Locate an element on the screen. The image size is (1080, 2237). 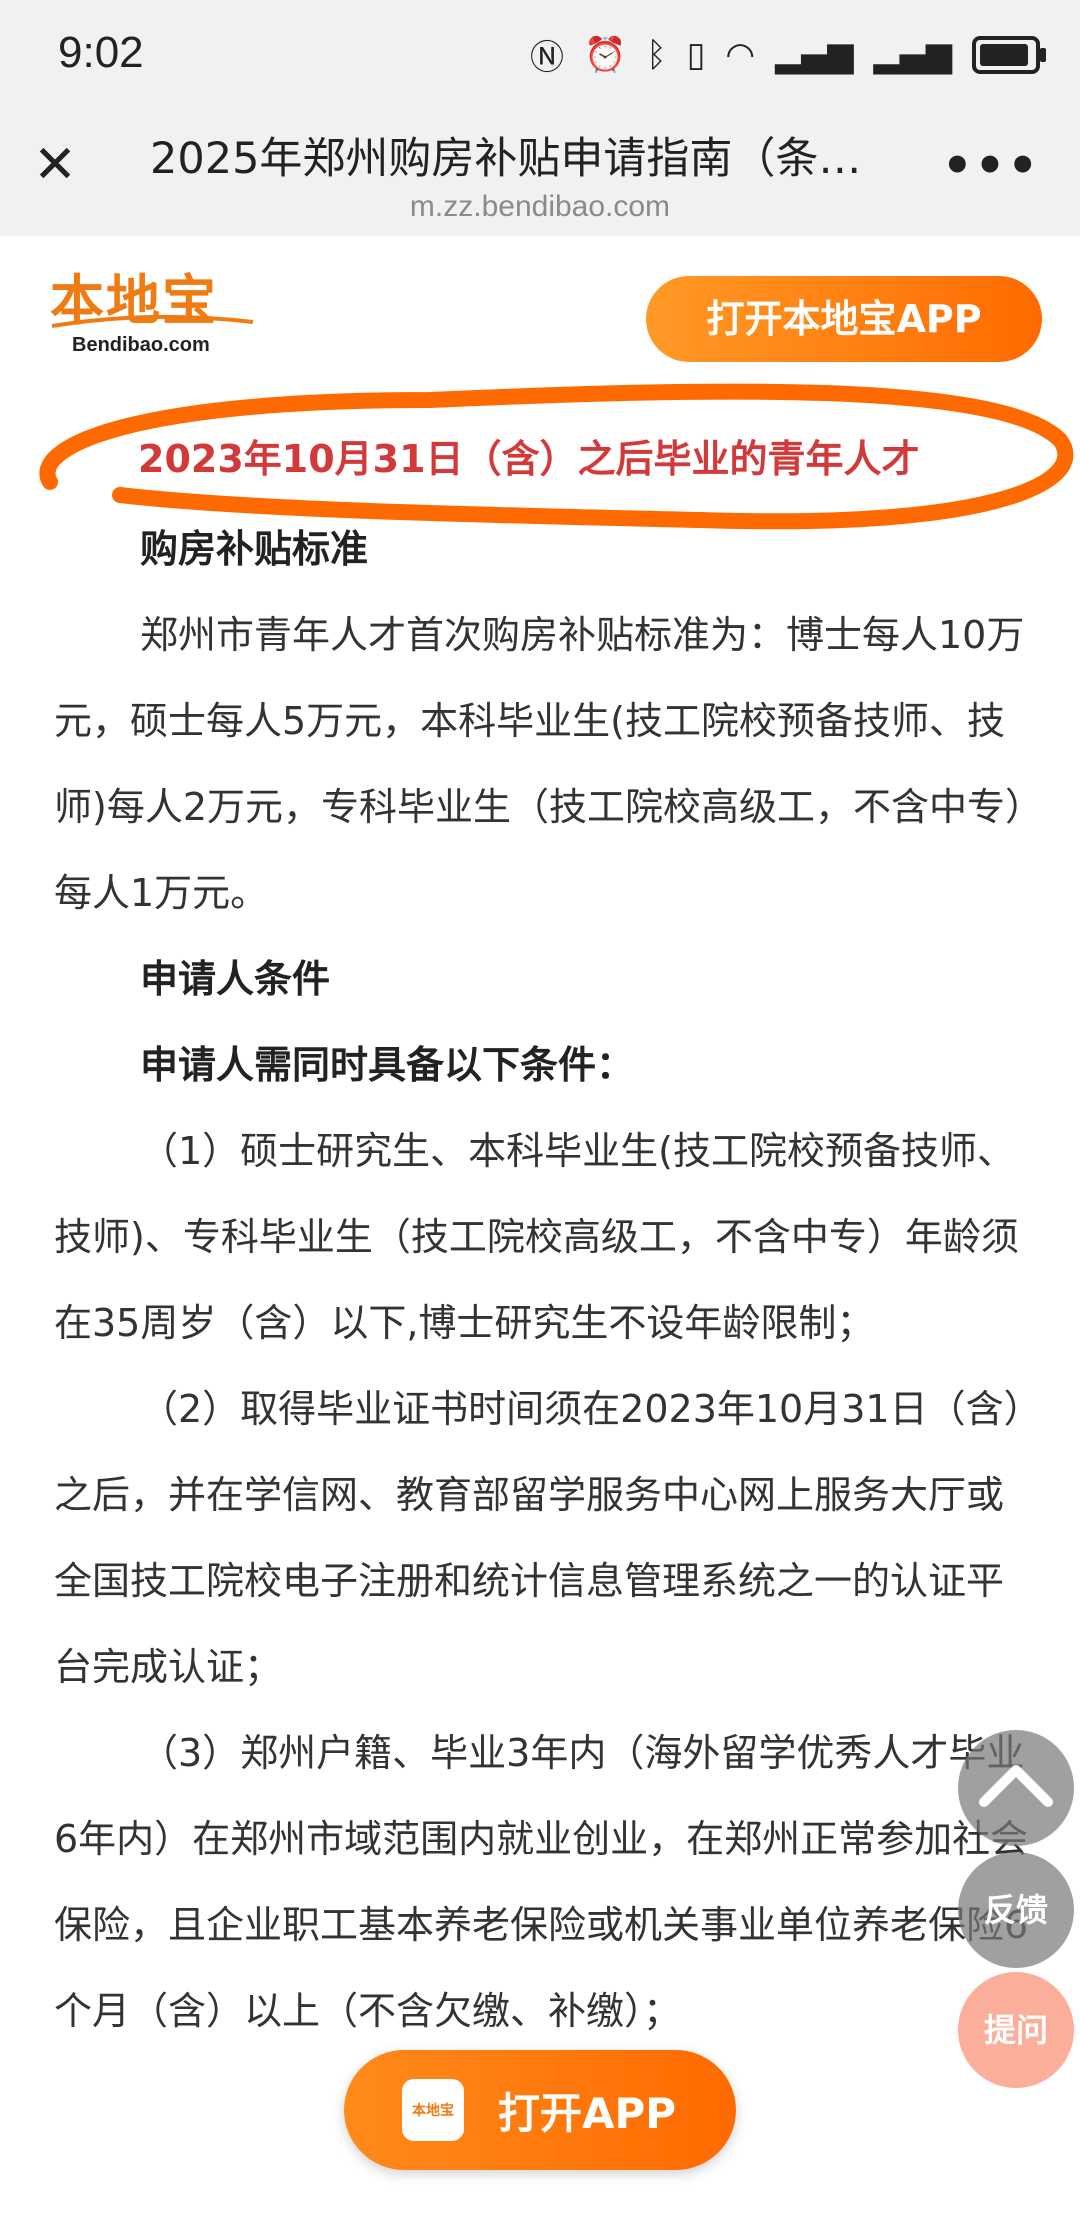
wifi-icon: ◠ is located at coordinates (740, 54).